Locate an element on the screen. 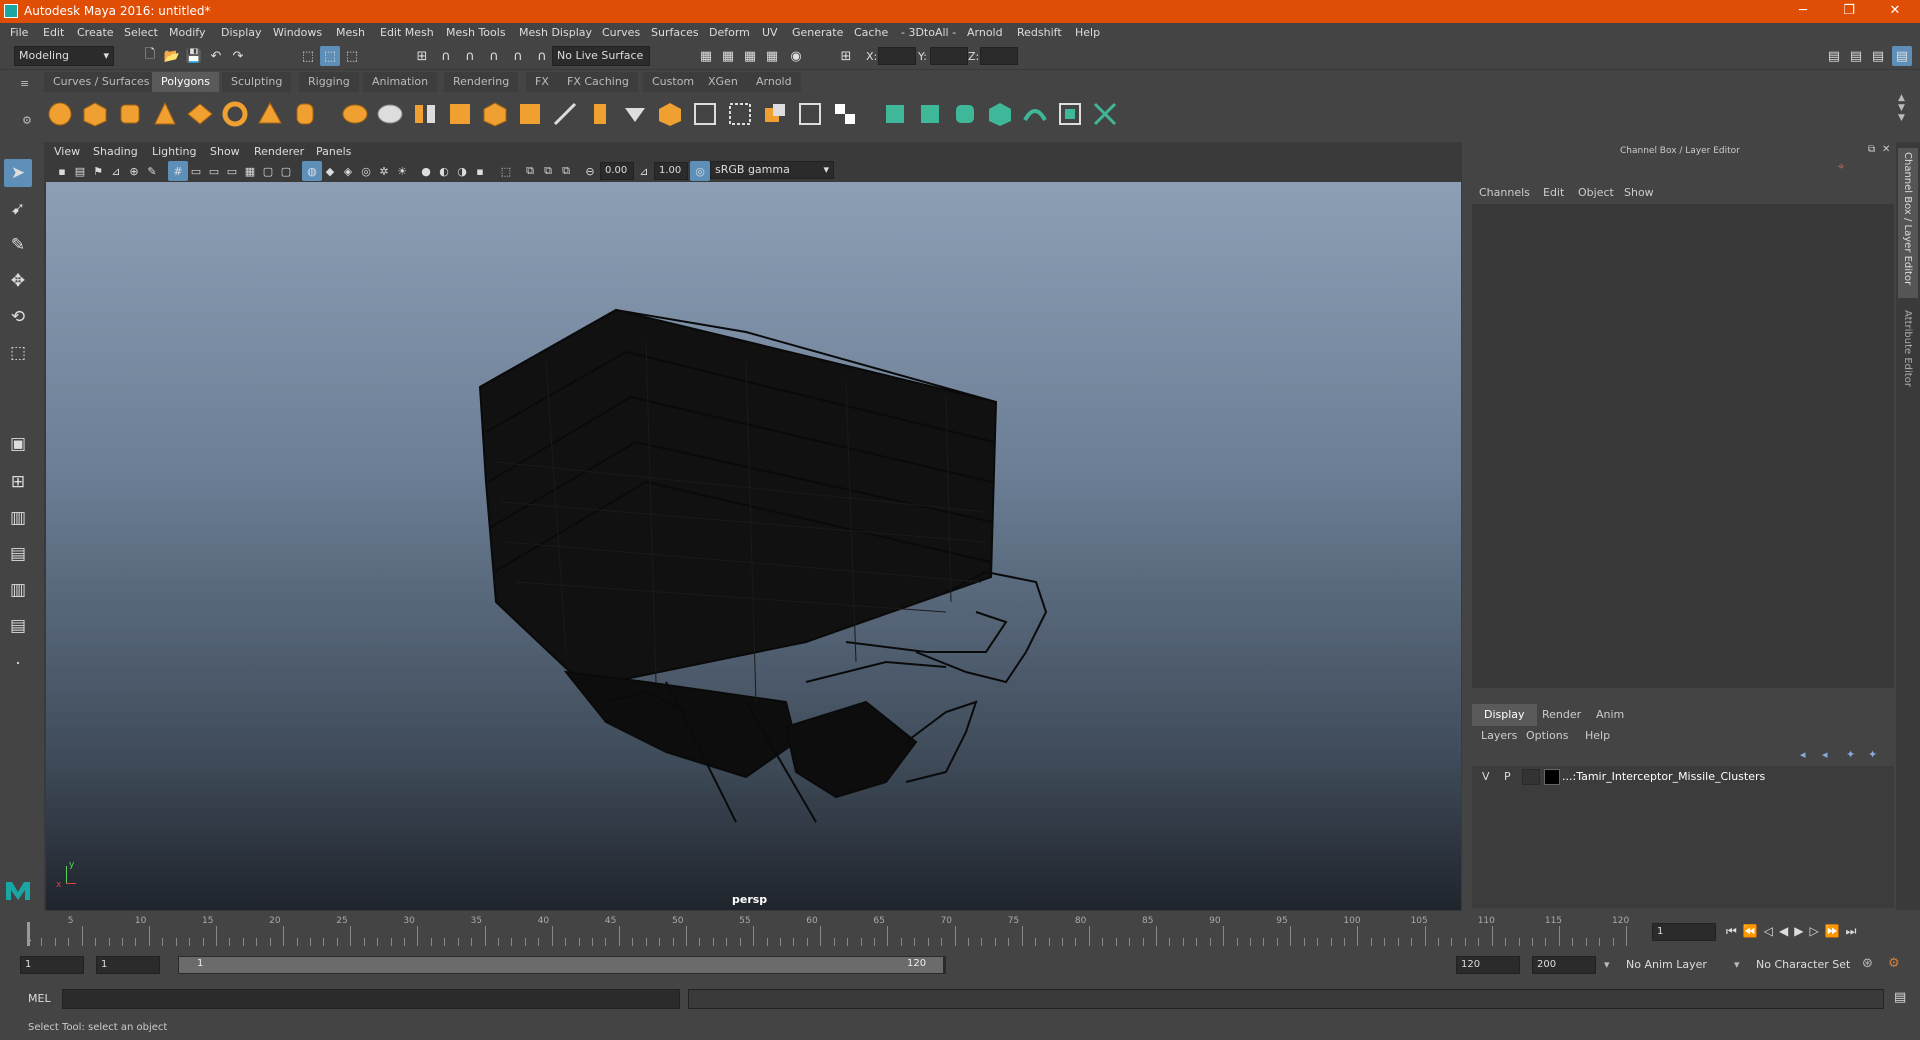 The height and width of the screenshot is (1040, 1920). menu-create: Create is located at coordinates (95, 32).